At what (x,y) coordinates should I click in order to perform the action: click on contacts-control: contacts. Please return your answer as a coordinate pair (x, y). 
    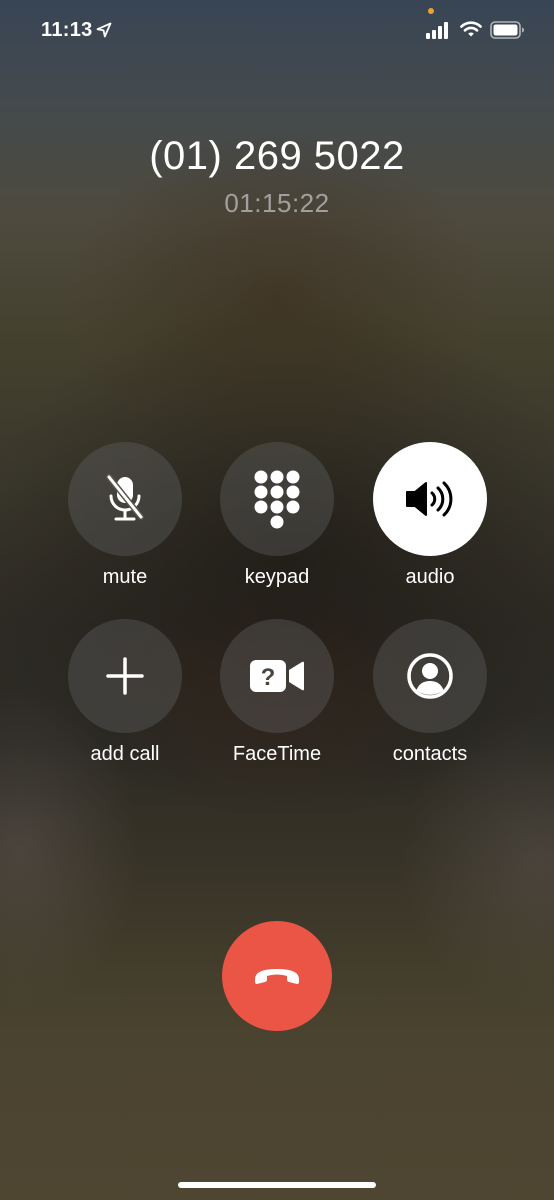
    Looking at the image, I should click on (430, 704).